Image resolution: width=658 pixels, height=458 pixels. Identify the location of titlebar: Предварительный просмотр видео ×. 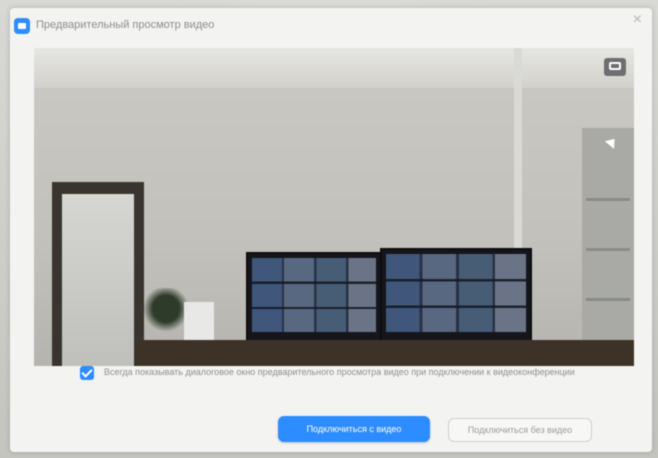
(331, 25).